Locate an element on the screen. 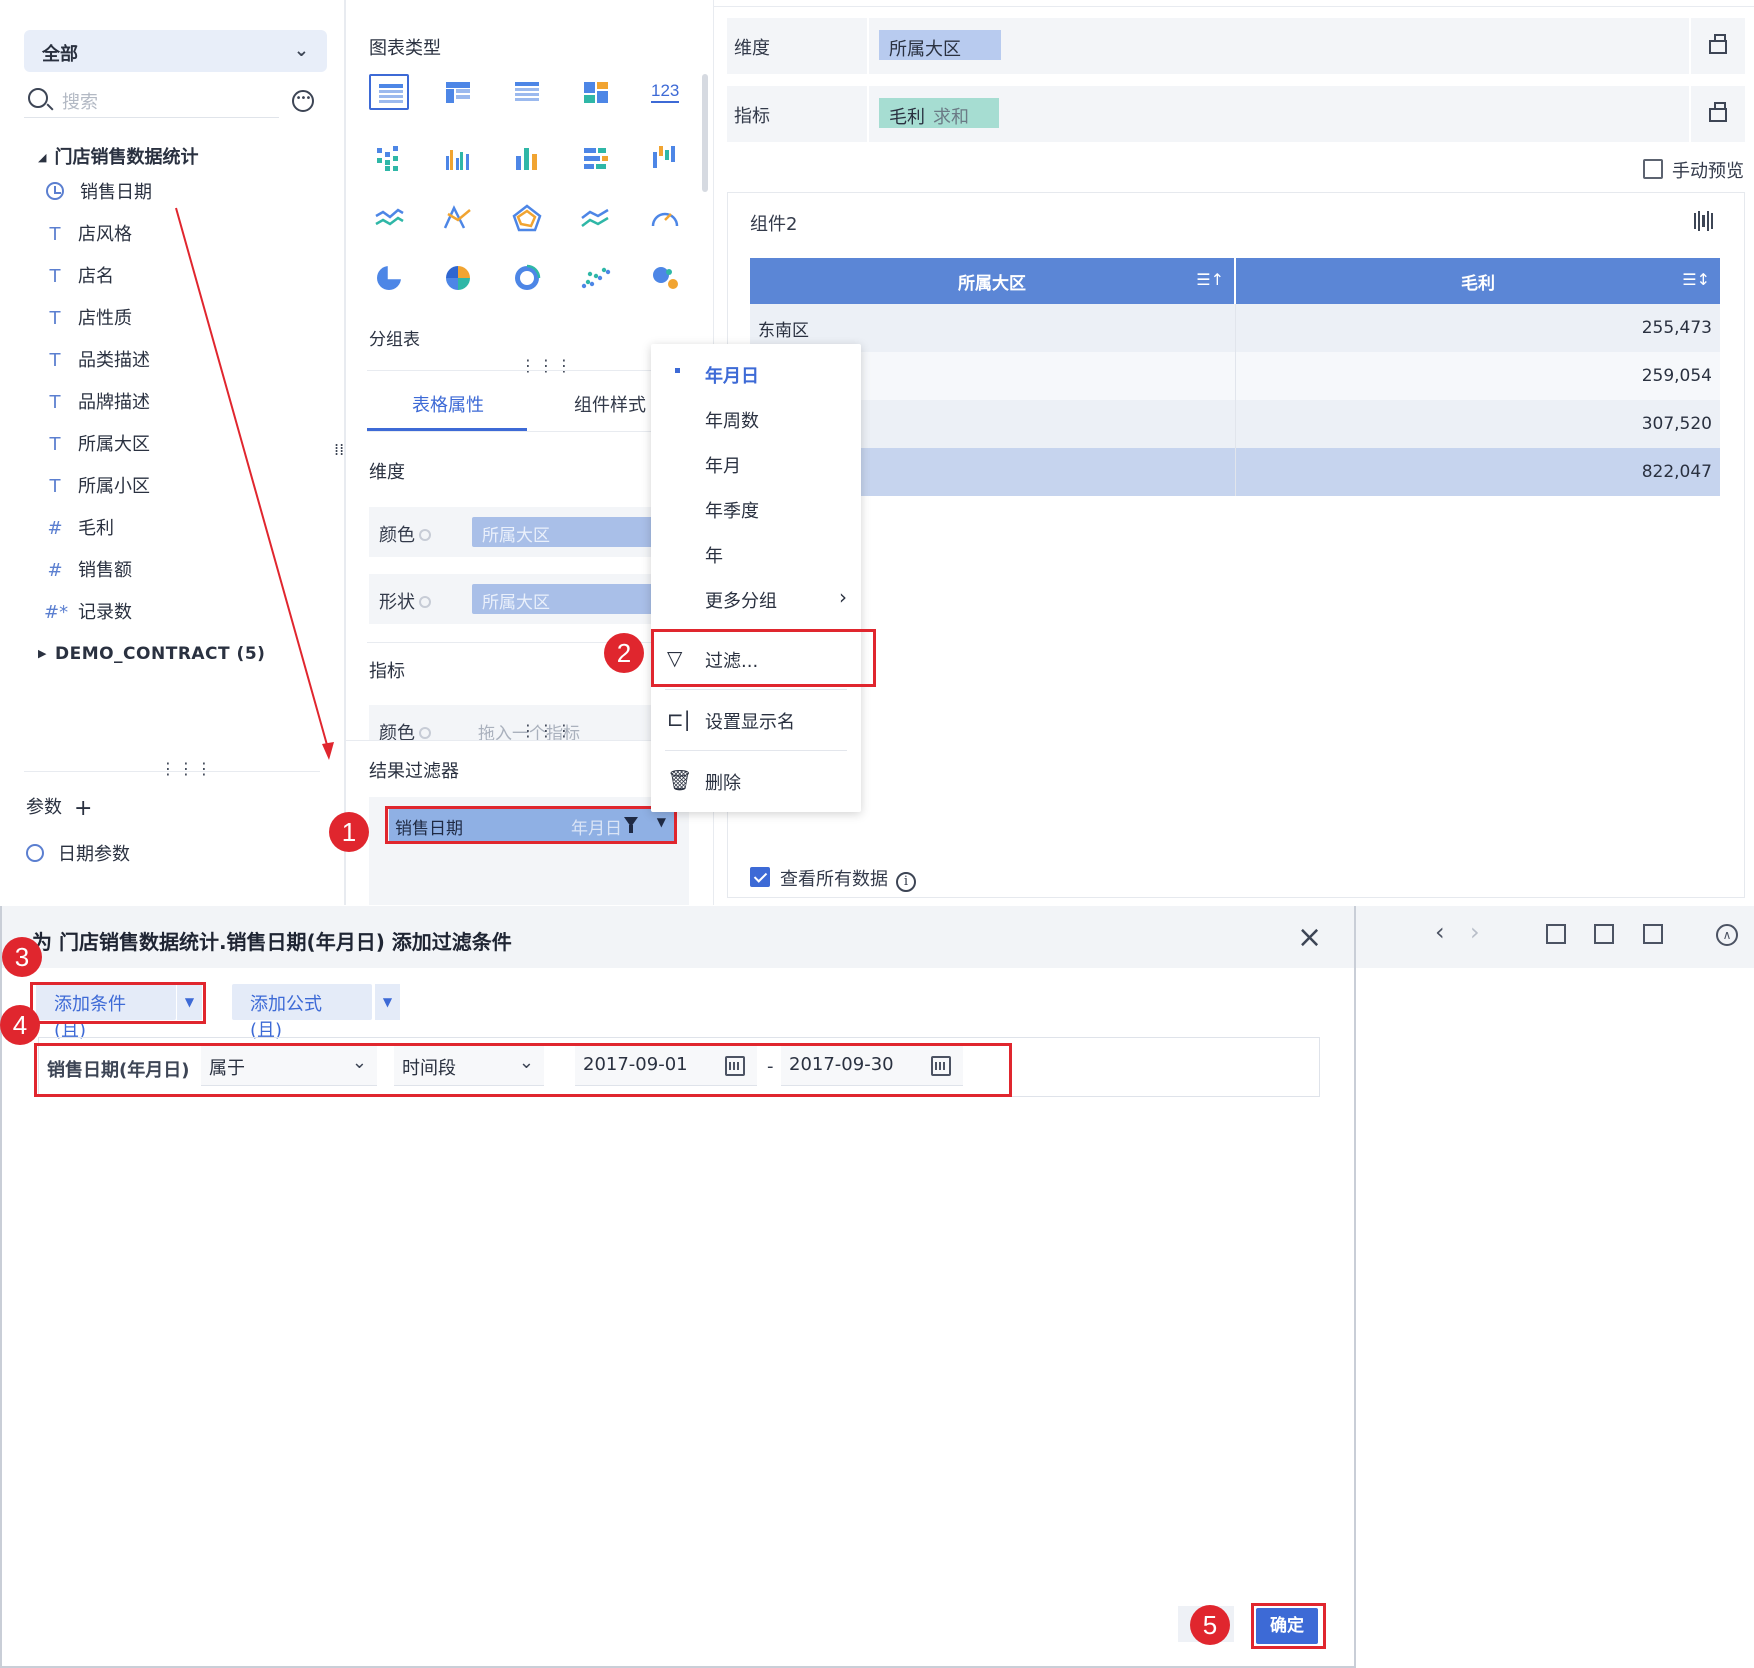  table-row: 307,520 is located at coordinates (1235, 424).